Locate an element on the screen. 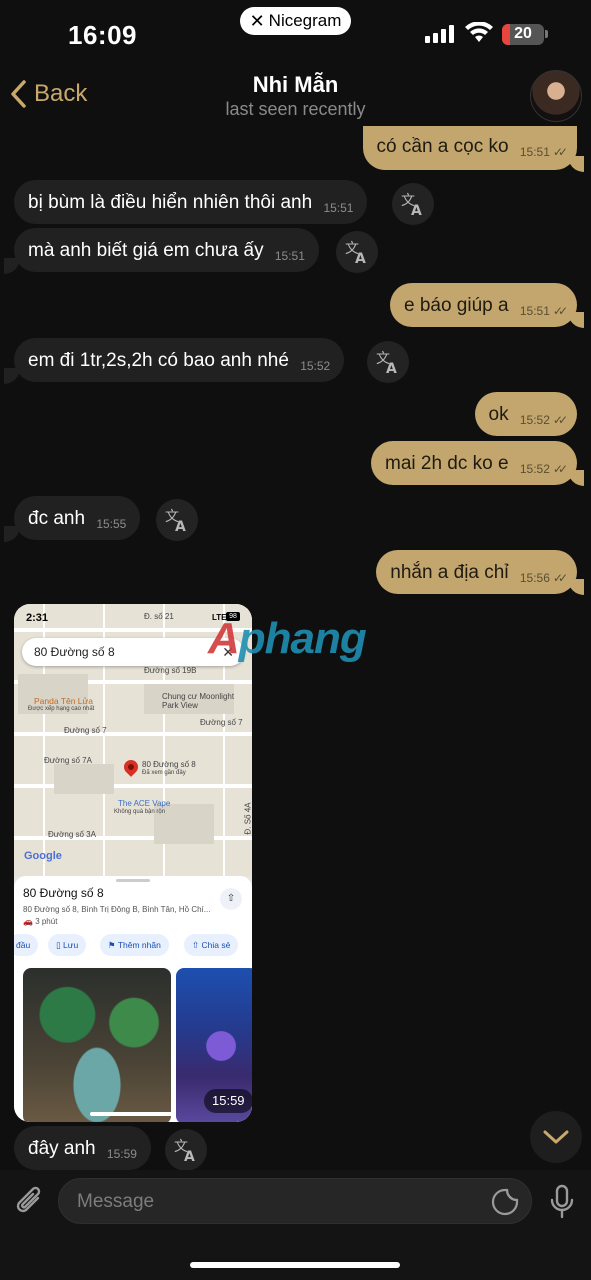 This screenshot has height=1280, width=591. phone-time: 2:31 is located at coordinates (37, 618).